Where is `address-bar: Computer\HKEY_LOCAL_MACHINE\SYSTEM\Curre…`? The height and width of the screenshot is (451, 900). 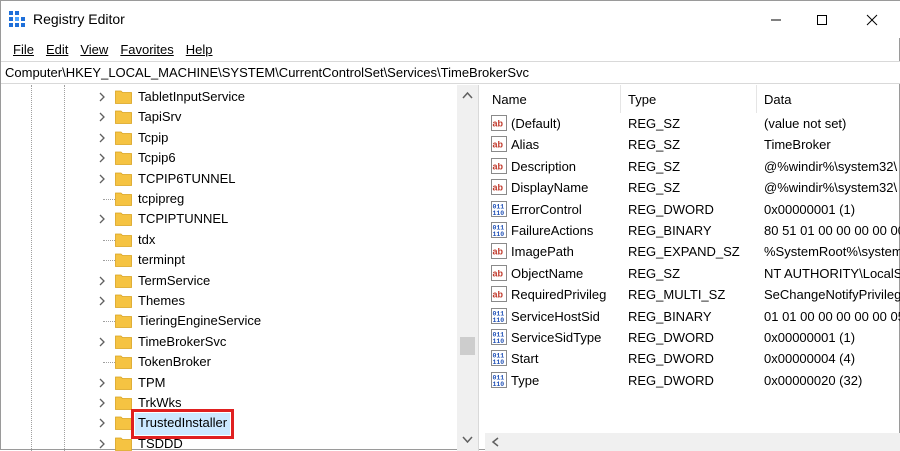
address-bar: Computer\HKEY_LOCAL_MACHINE\SYSTEM\Curre… is located at coordinates (450, 72).